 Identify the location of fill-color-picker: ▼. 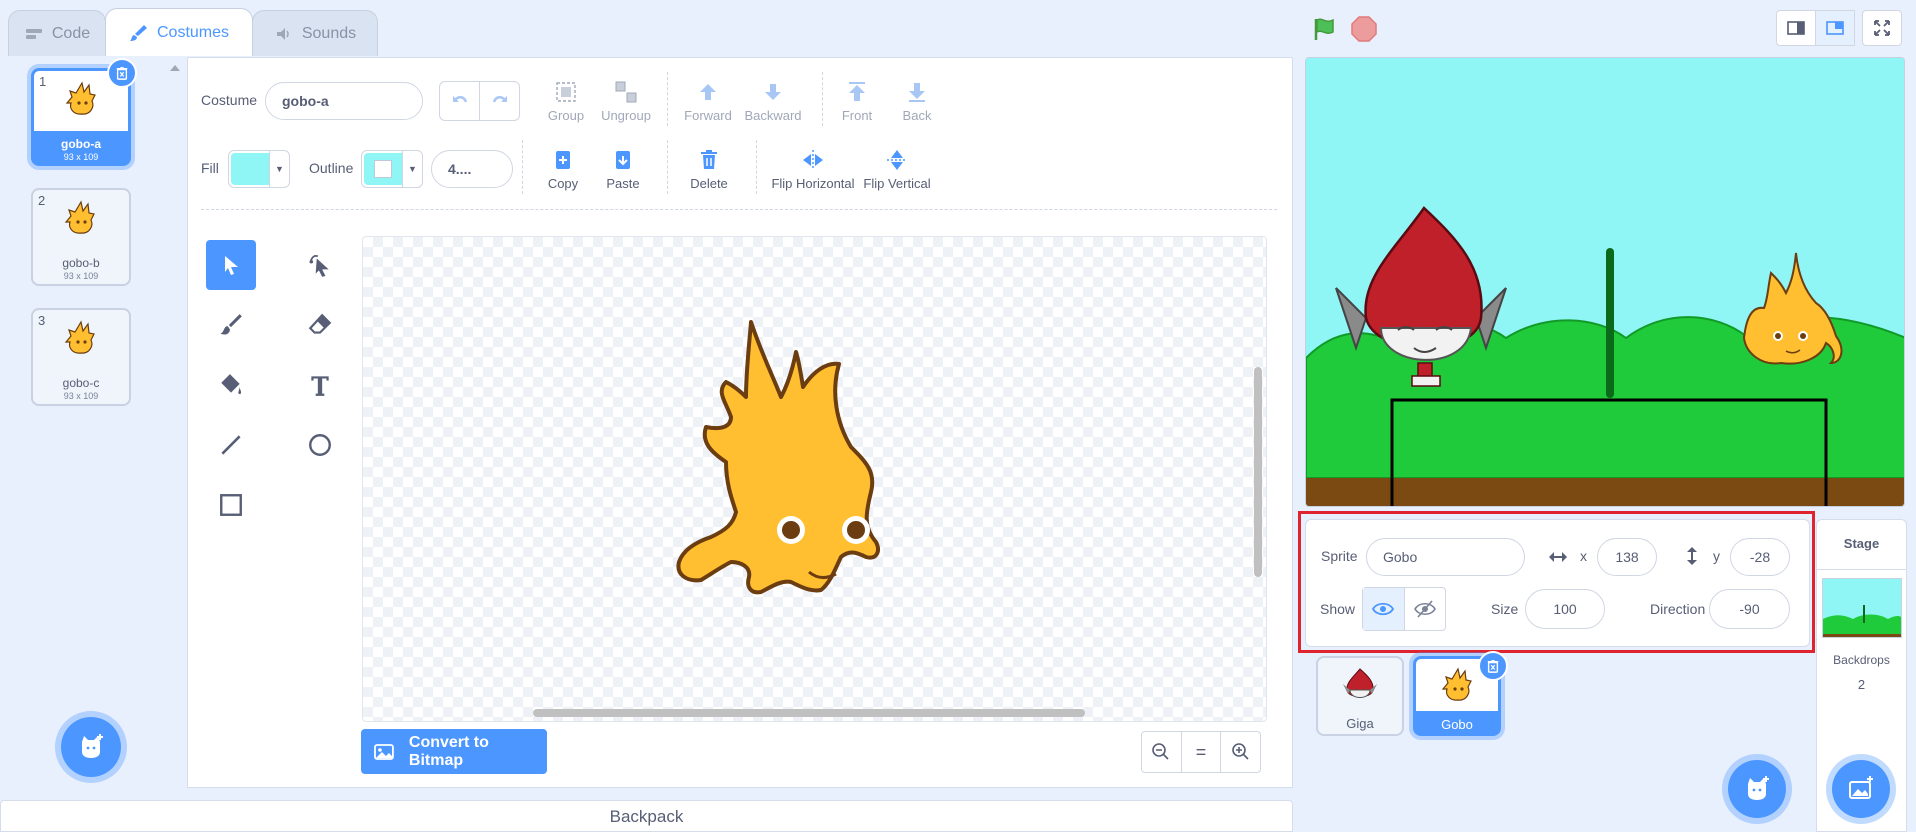
(259, 169).